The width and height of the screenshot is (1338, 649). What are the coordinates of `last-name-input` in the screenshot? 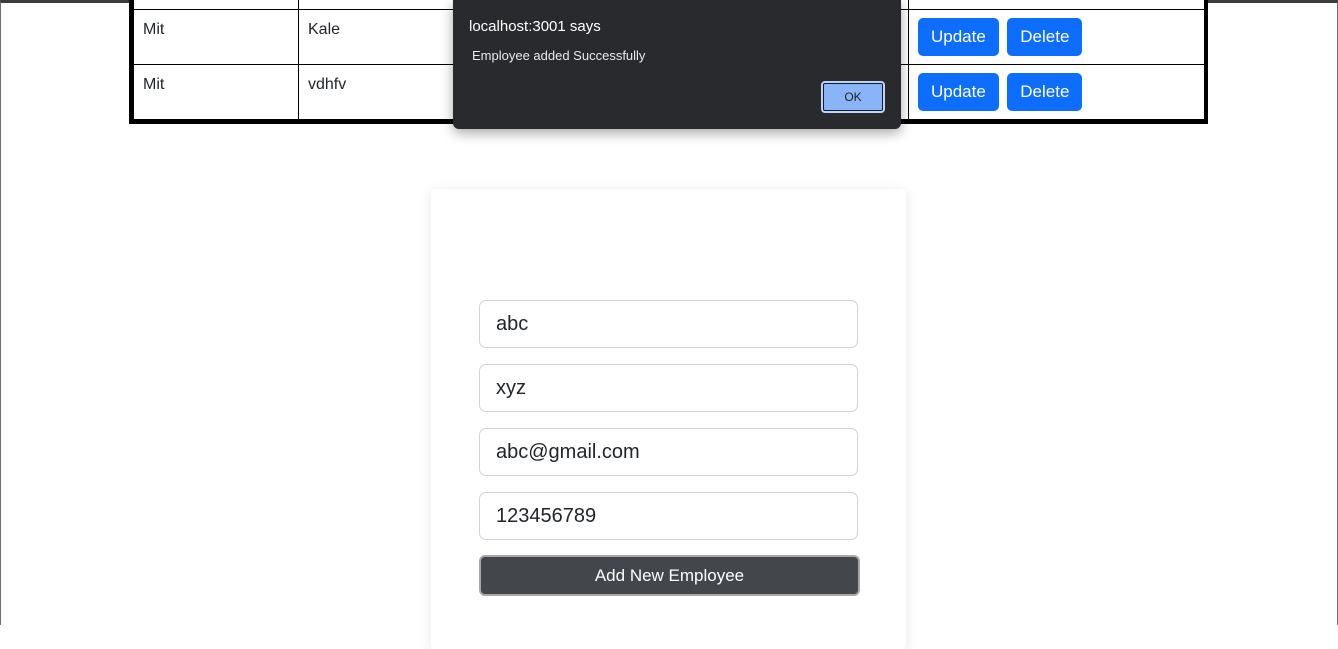 It's located at (668, 388).